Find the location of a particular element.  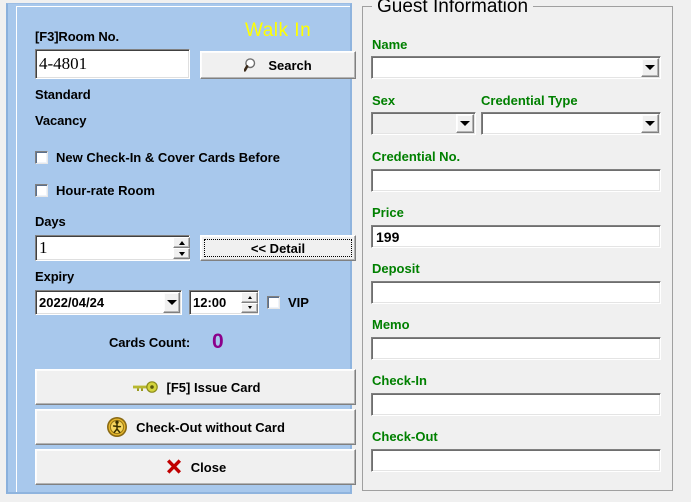

deposit-label: Deposit is located at coordinates (396, 268).